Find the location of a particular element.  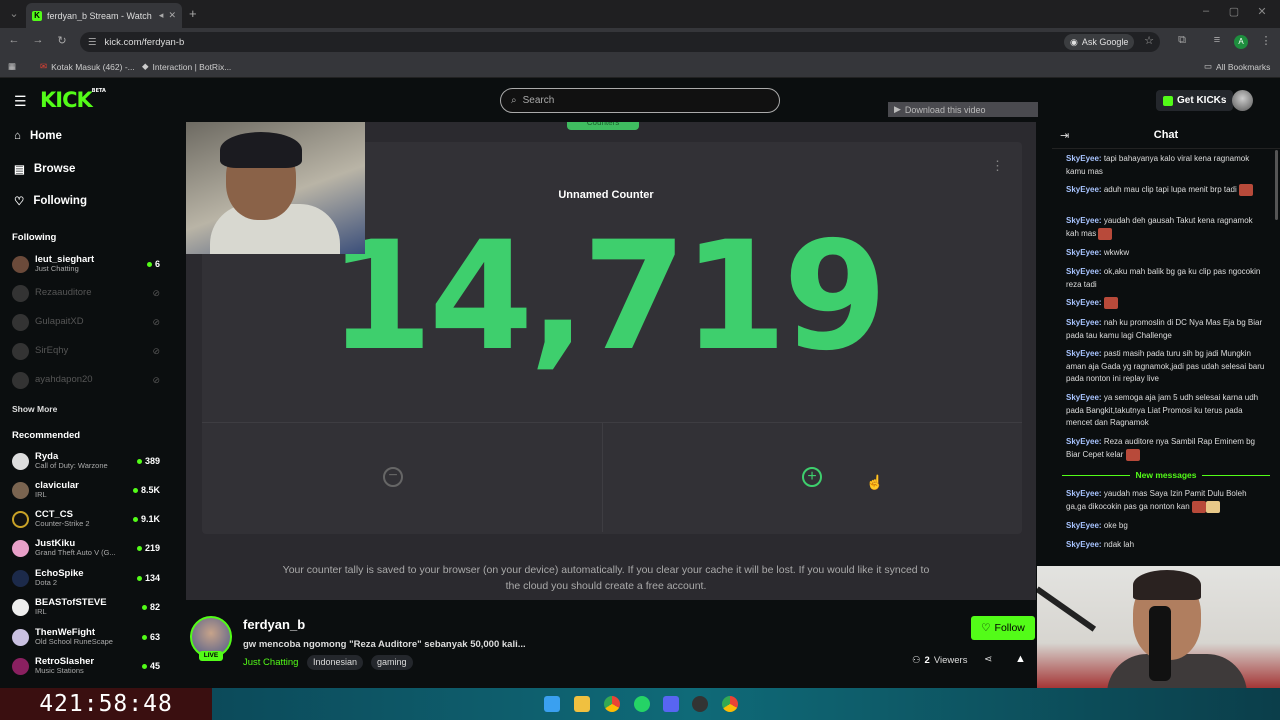

url-field: ☰ kick.com/ferdyan-b is located at coordinates (620, 42).